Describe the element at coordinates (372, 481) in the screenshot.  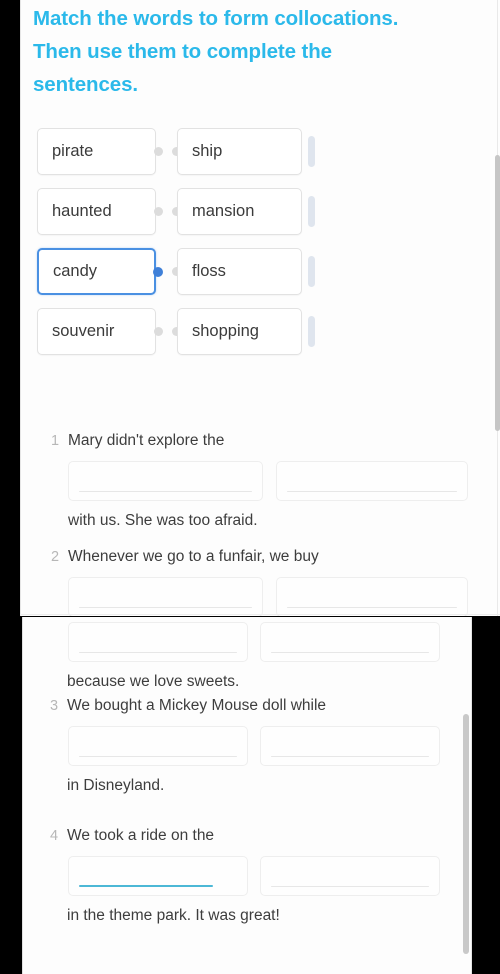
I see `answer-blank-1-b` at that location.